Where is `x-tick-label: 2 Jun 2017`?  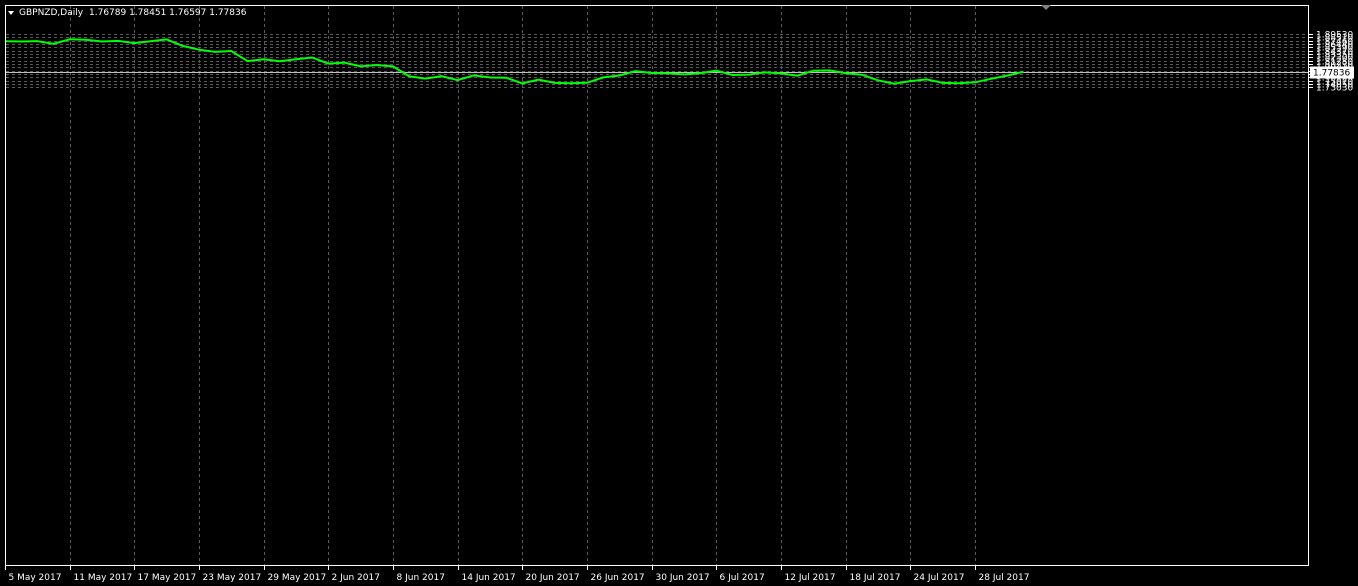
x-tick-label: 2 Jun 2017 is located at coordinates (356, 578).